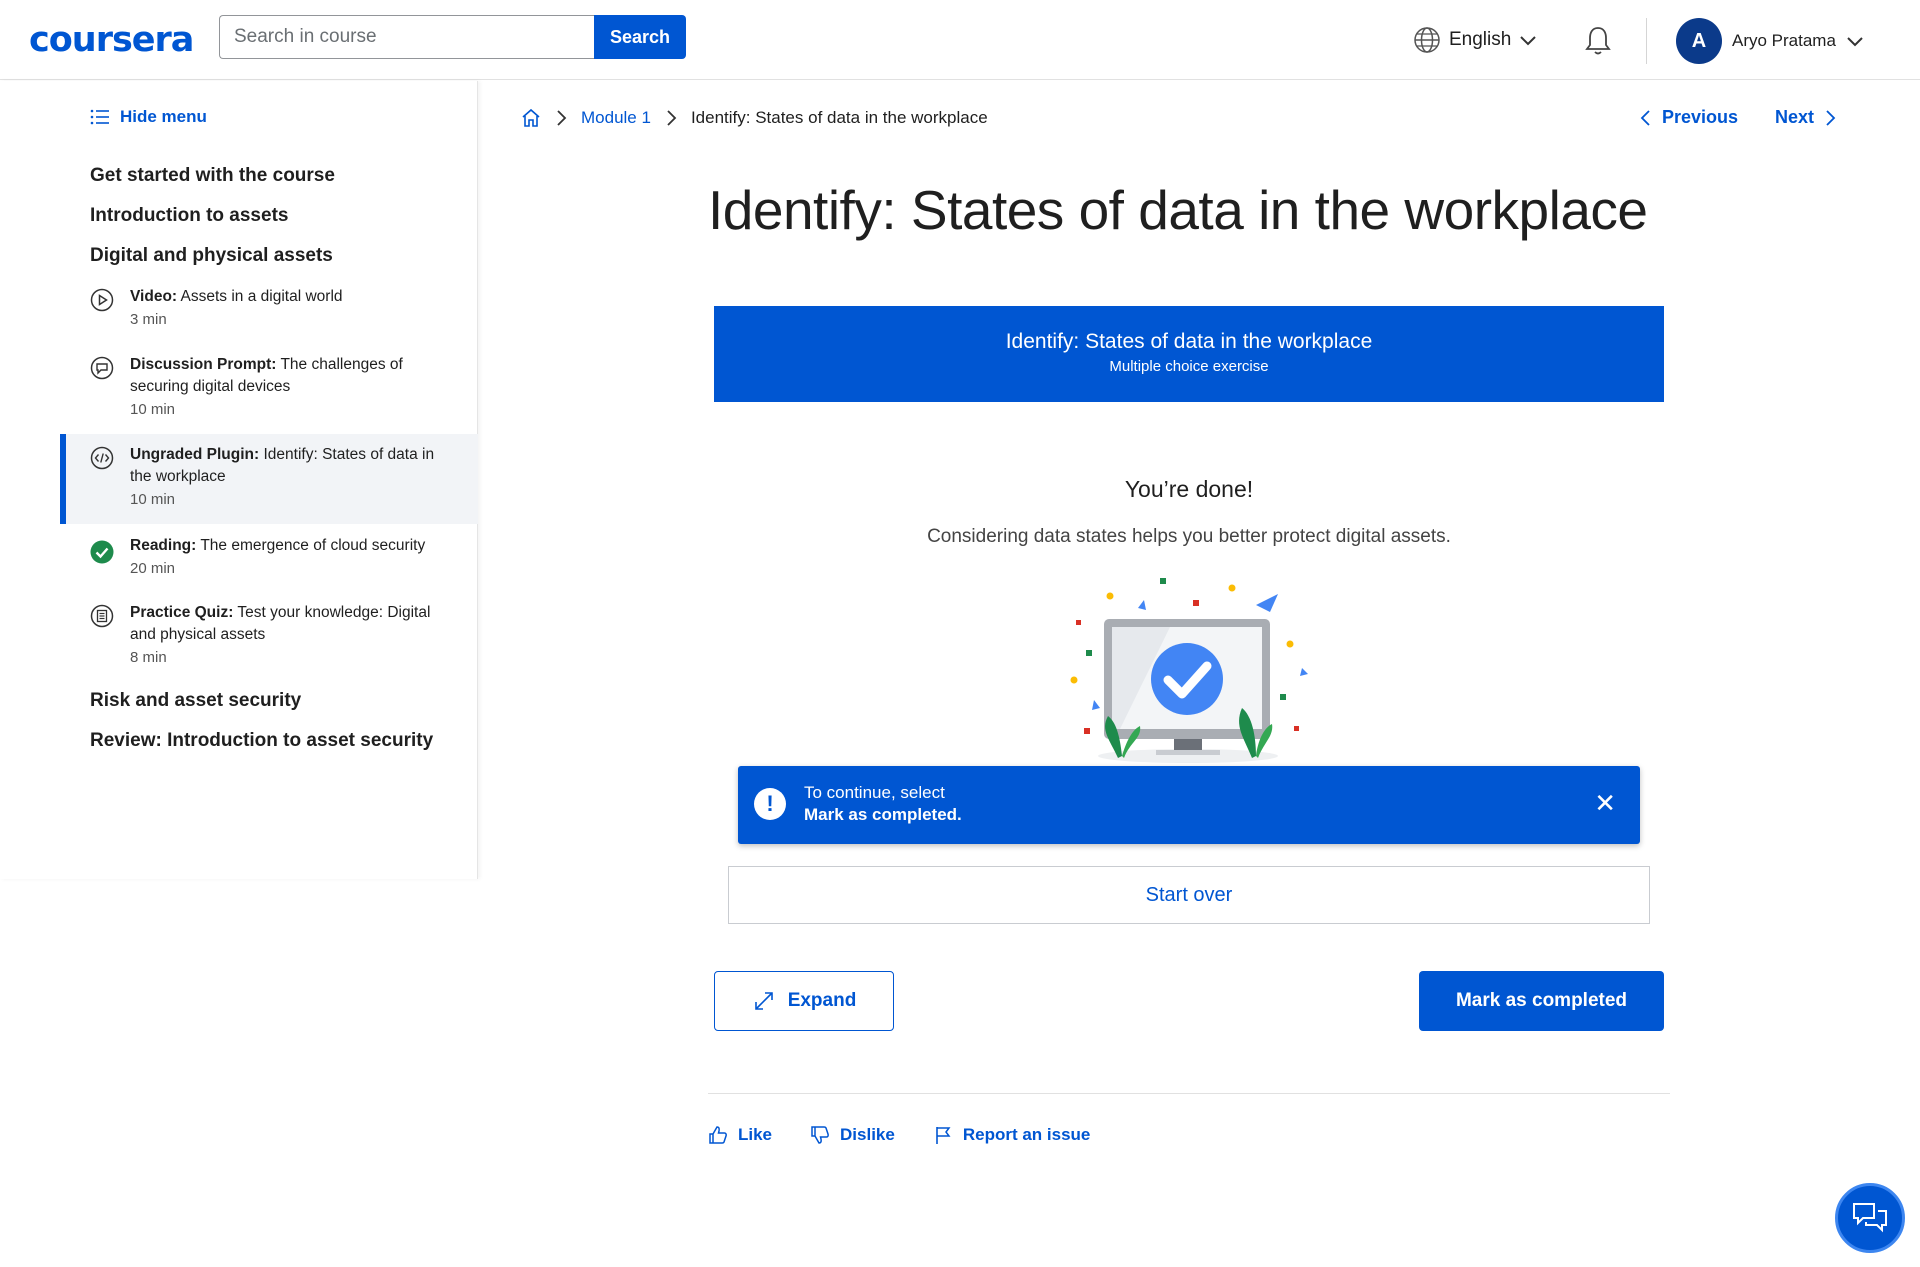  I want to click on like-button: Like, so click(740, 1135).